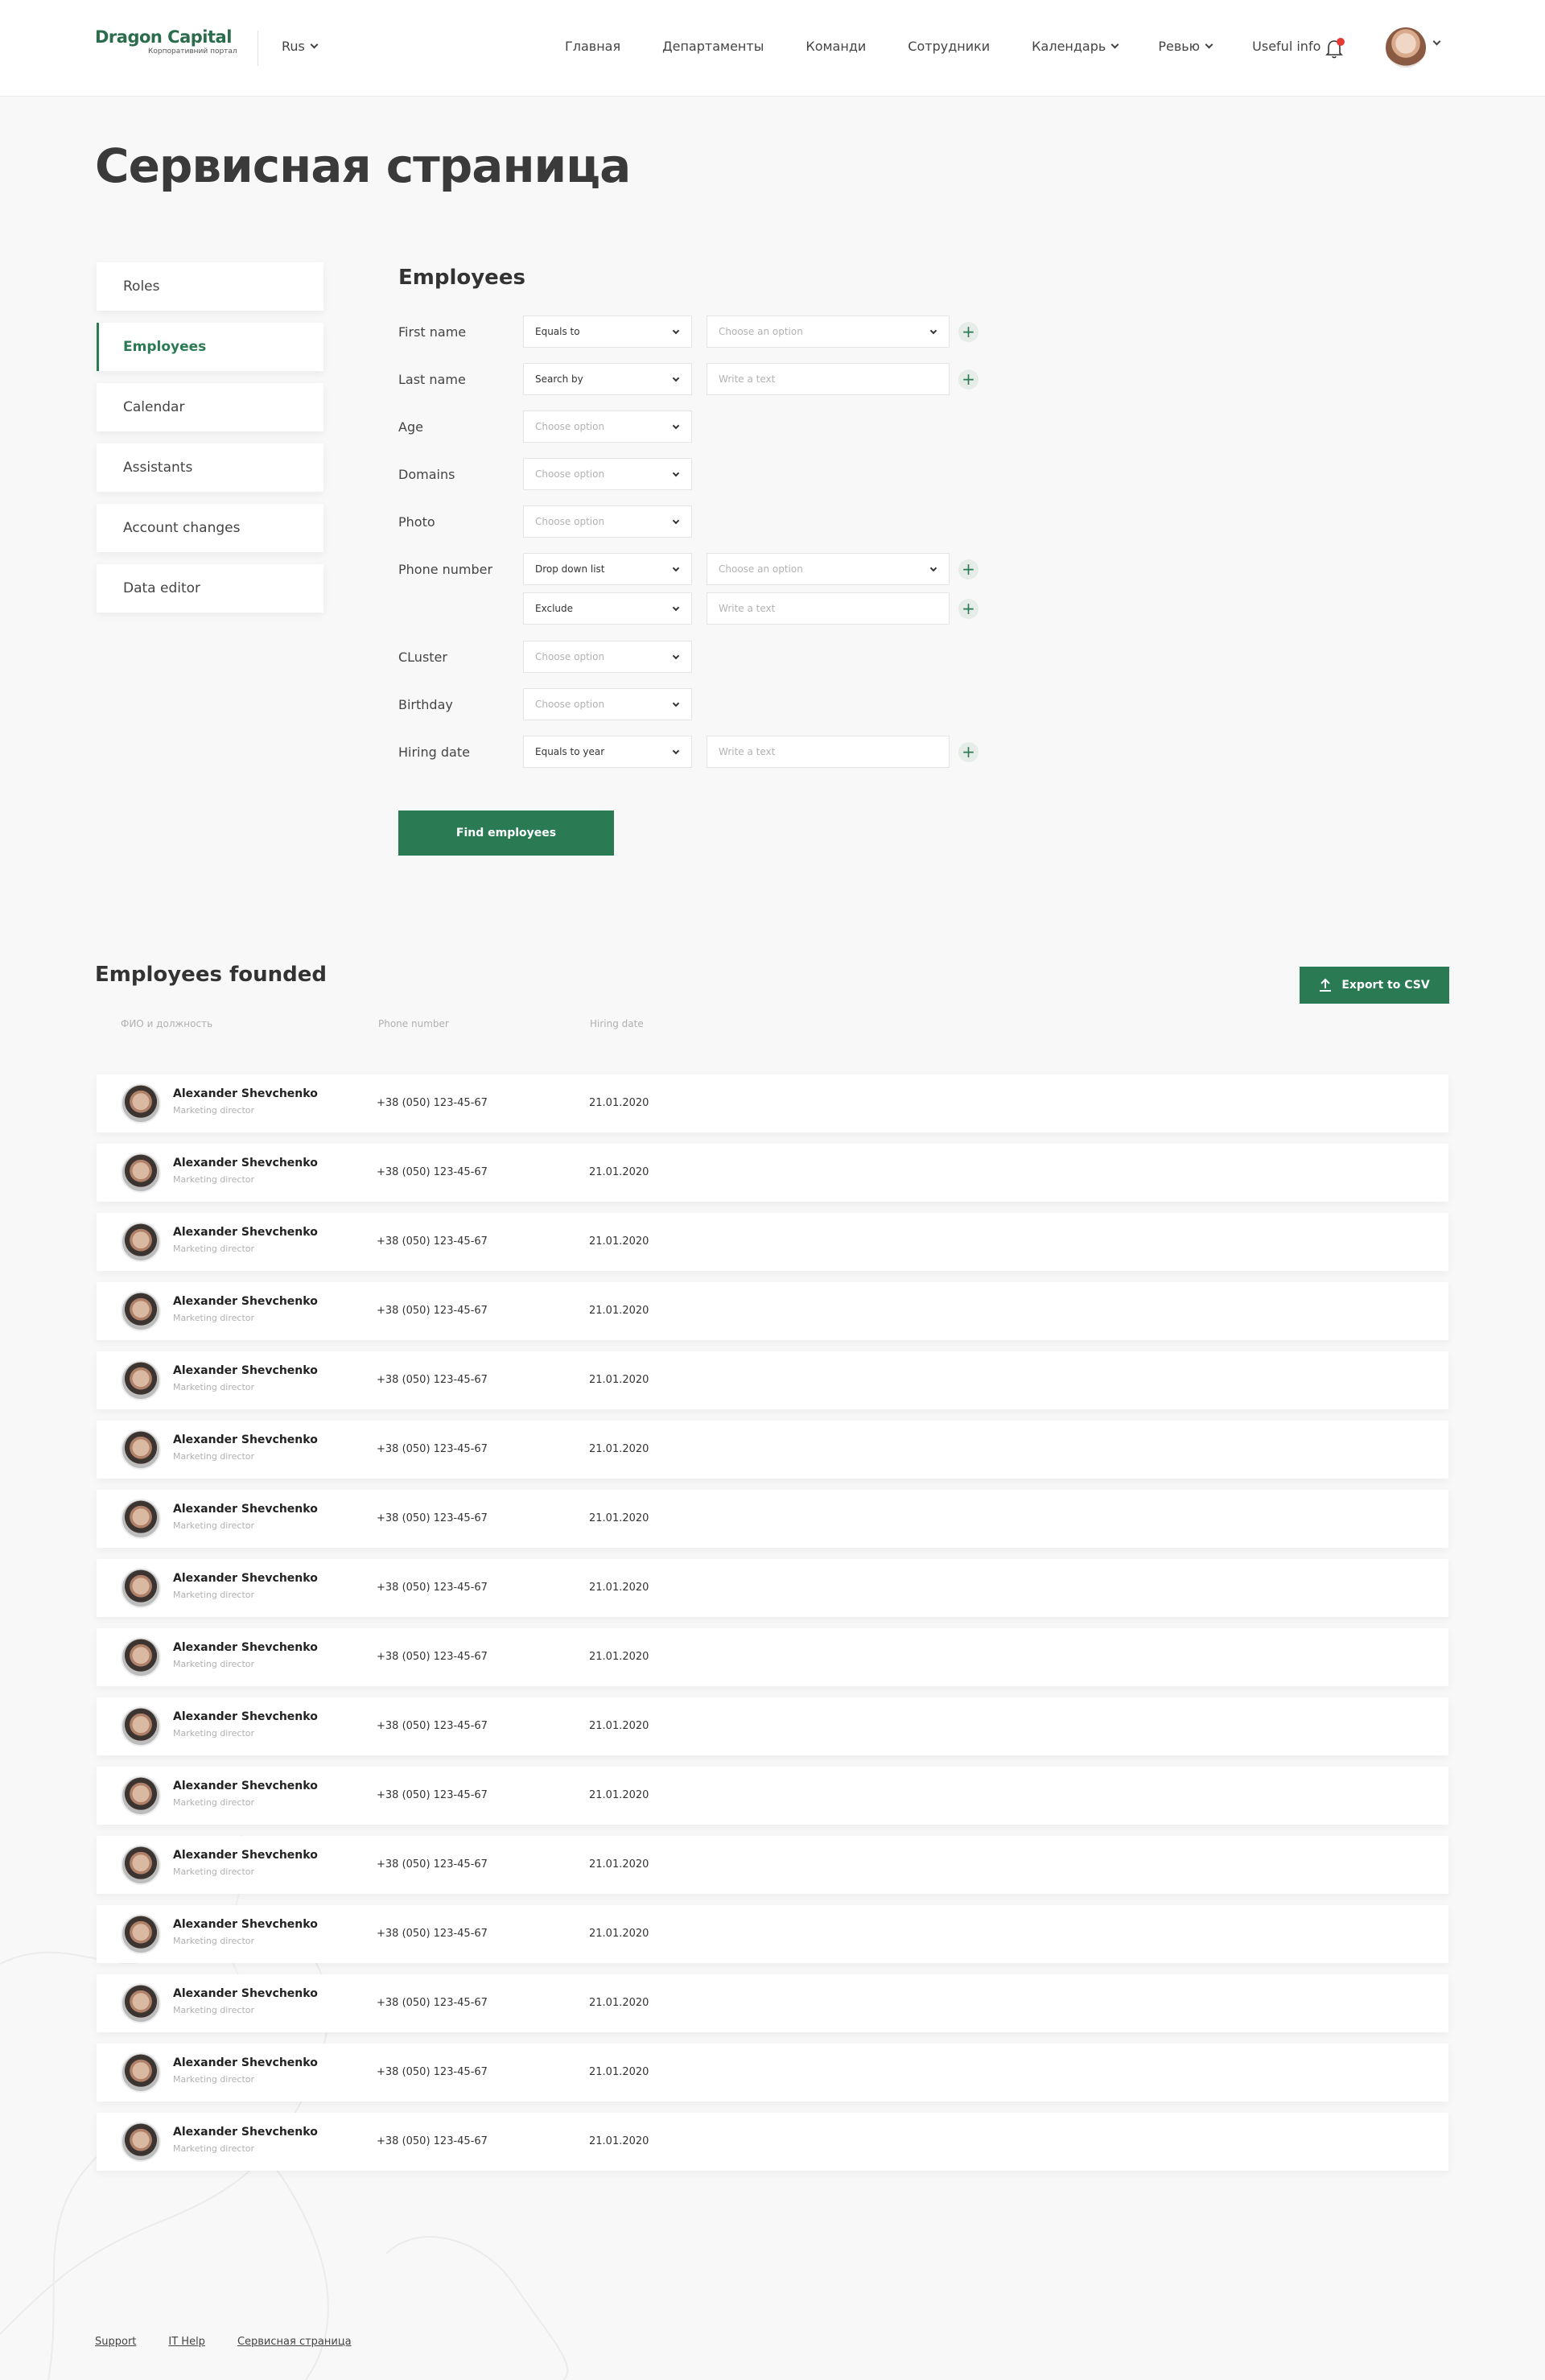 This screenshot has height=2380, width=1545. Describe the element at coordinates (165, 347) in the screenshot. I see `sidebar-item-label: Employees` at that location.